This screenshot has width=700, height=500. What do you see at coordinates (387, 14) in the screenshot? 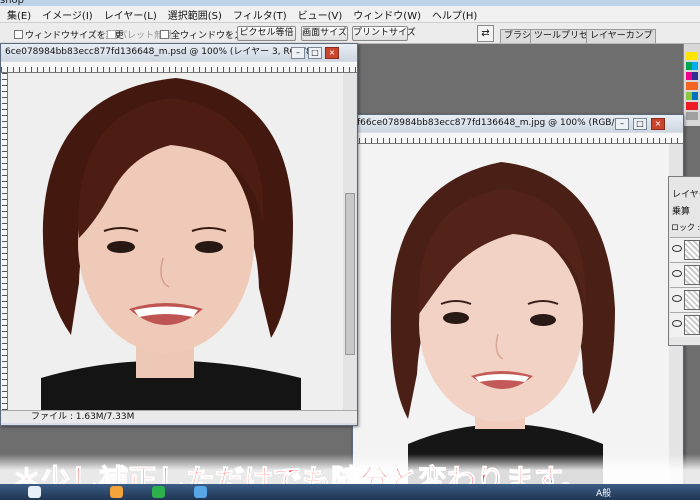
I see `menu-window: ウィンドウ(W)` at bounding box center [387, 14].